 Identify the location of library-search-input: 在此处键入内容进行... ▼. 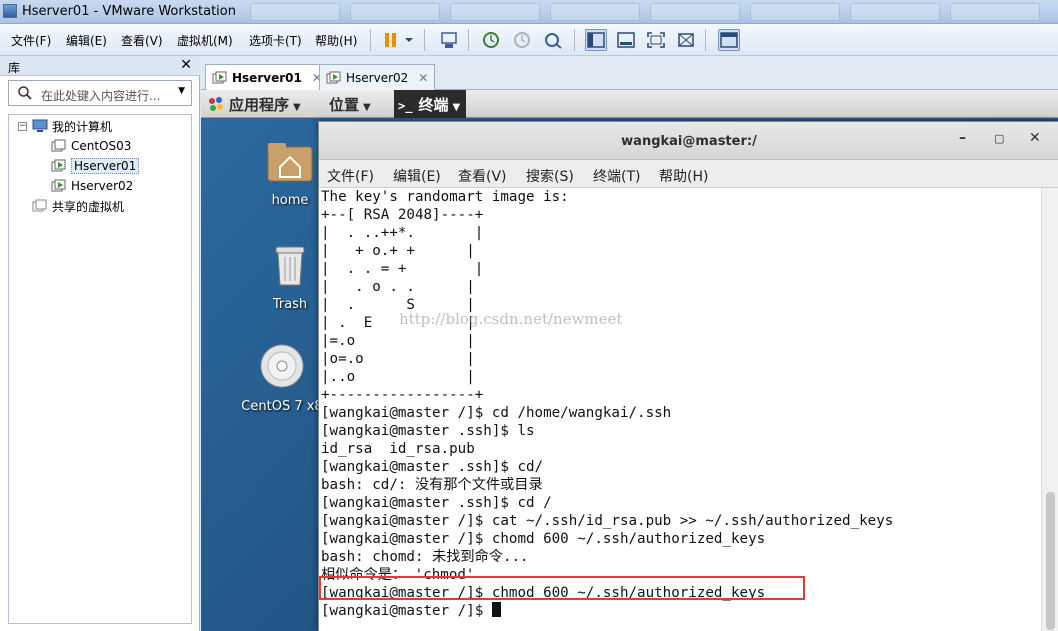
(100, 93).